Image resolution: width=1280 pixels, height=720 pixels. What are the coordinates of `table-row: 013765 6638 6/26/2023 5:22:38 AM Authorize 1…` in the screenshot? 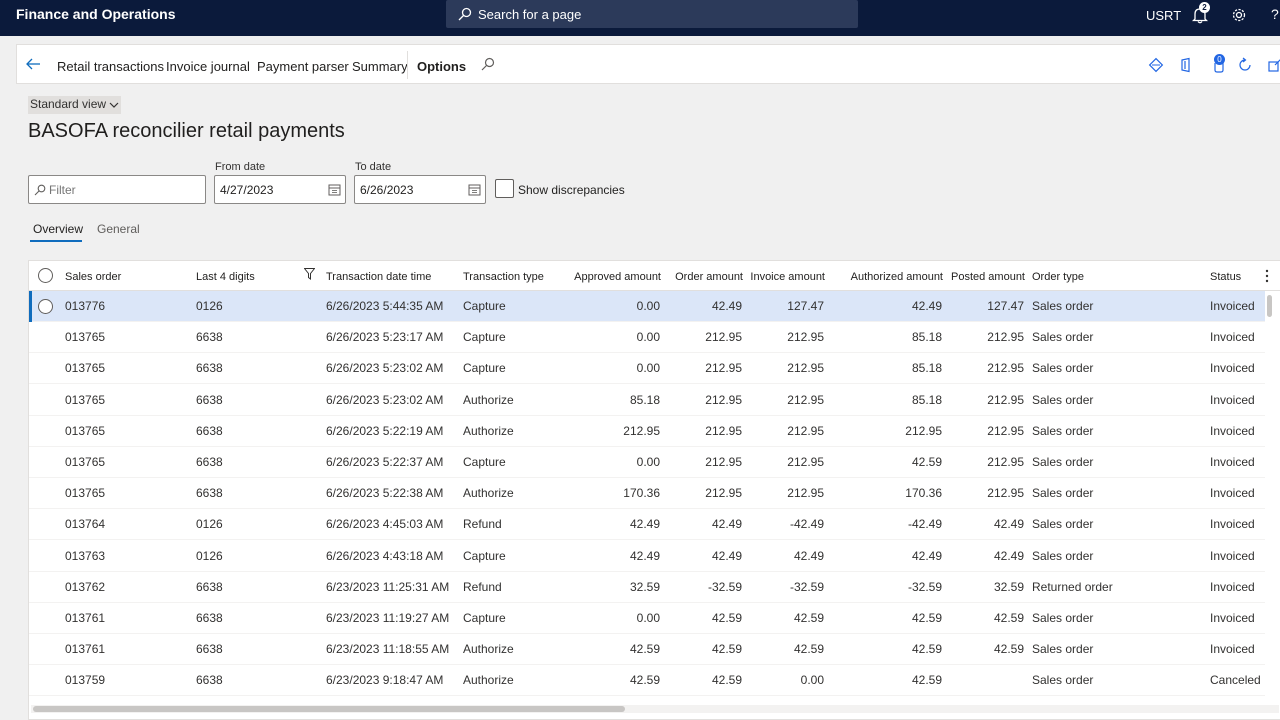 It's located at (647, 494).